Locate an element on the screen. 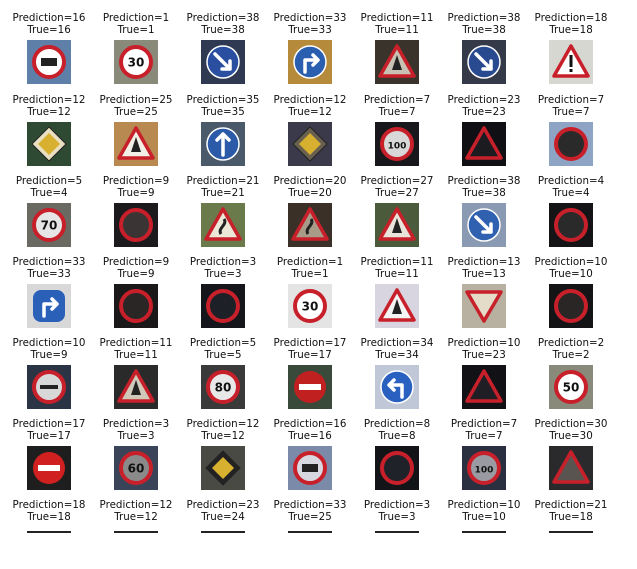 This screenshot has height=569, width=637. prediction-label: Prediction=30 is located at coordinates (571, 424).